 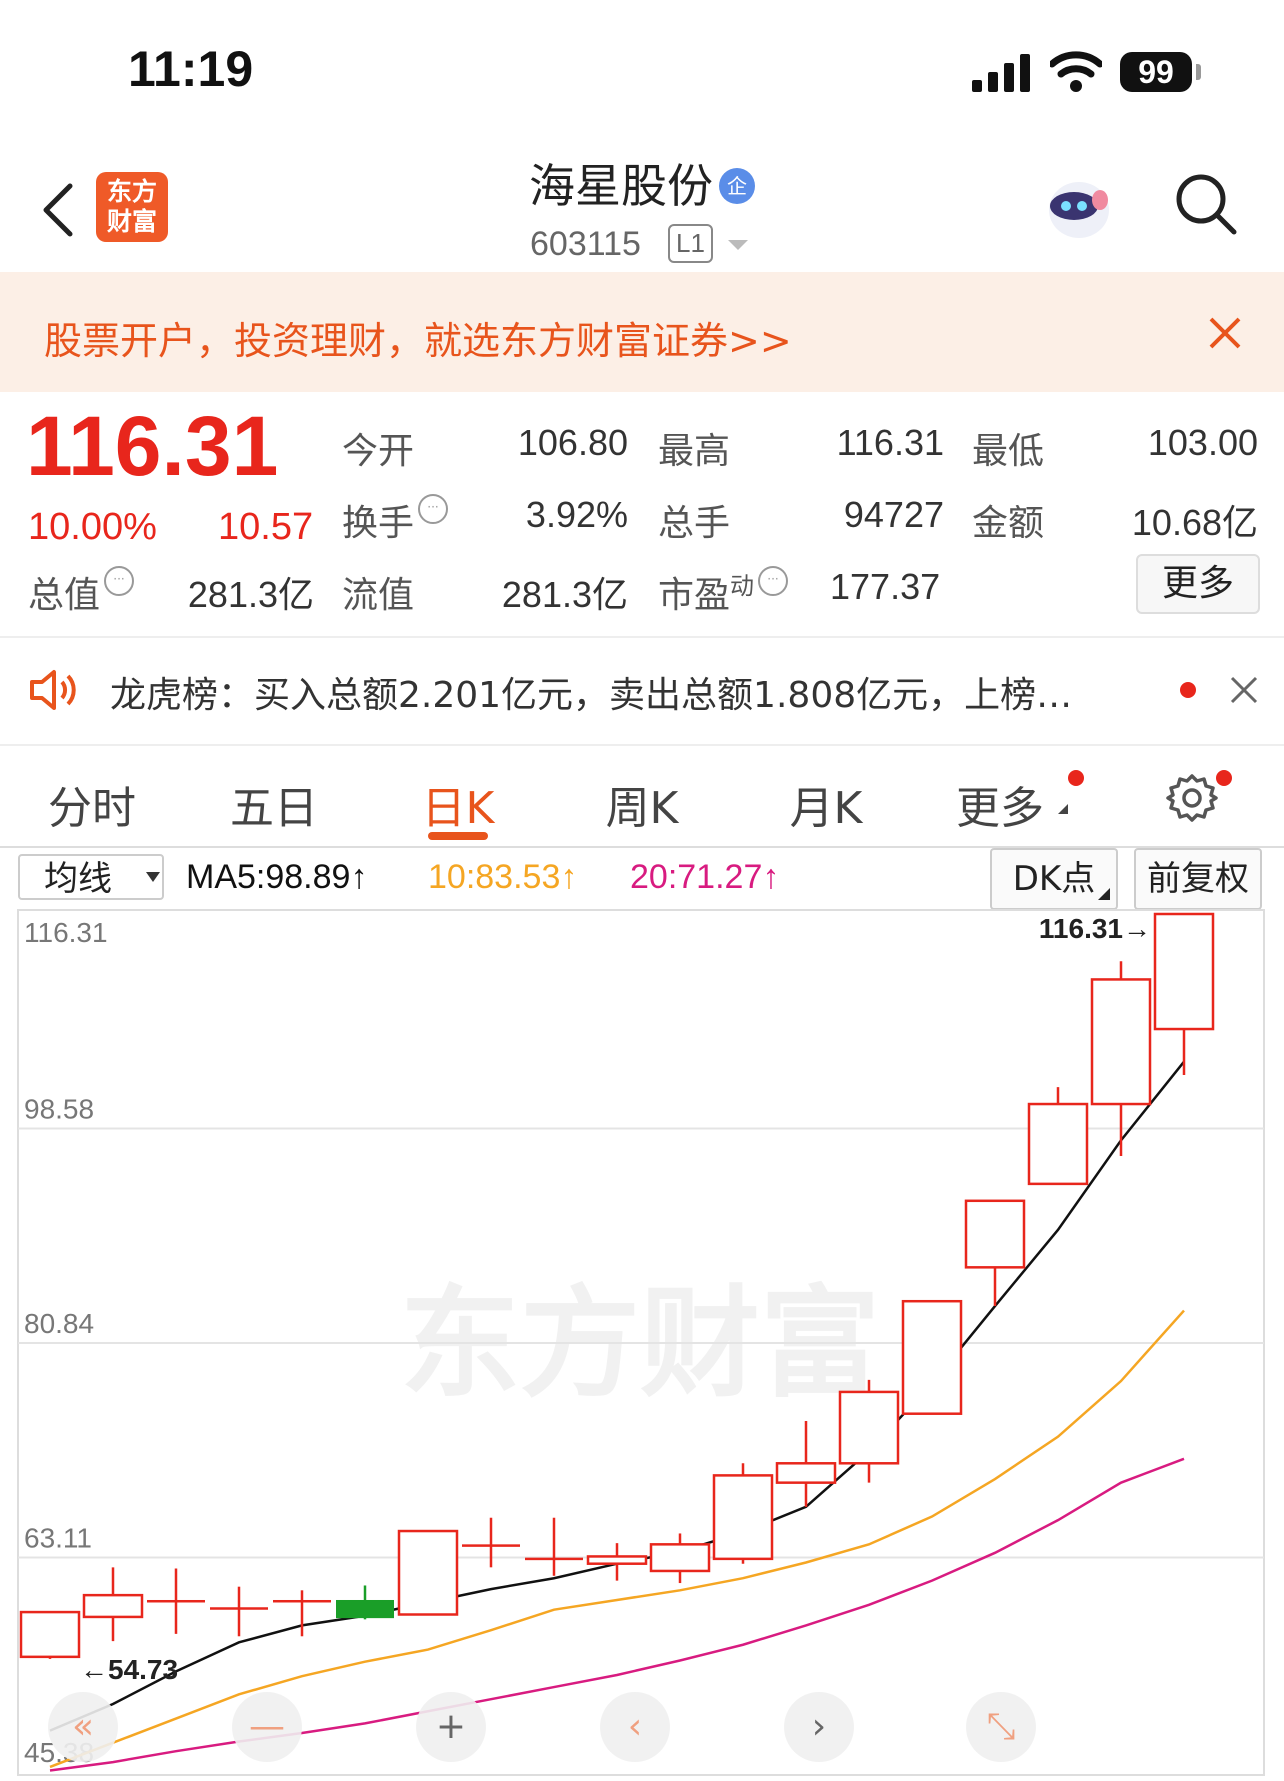 What do you see at coordinates (129, 1669) in the screenshot?
I see `min-price-label: ←54.73` at bounding box center [129, 1669].